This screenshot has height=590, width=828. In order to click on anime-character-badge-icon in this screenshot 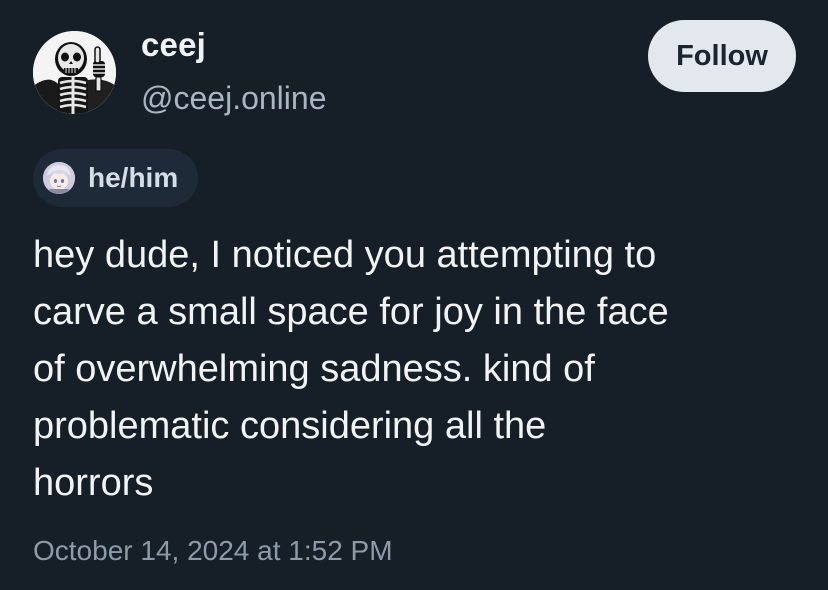, I will do `click(59, 178)`.